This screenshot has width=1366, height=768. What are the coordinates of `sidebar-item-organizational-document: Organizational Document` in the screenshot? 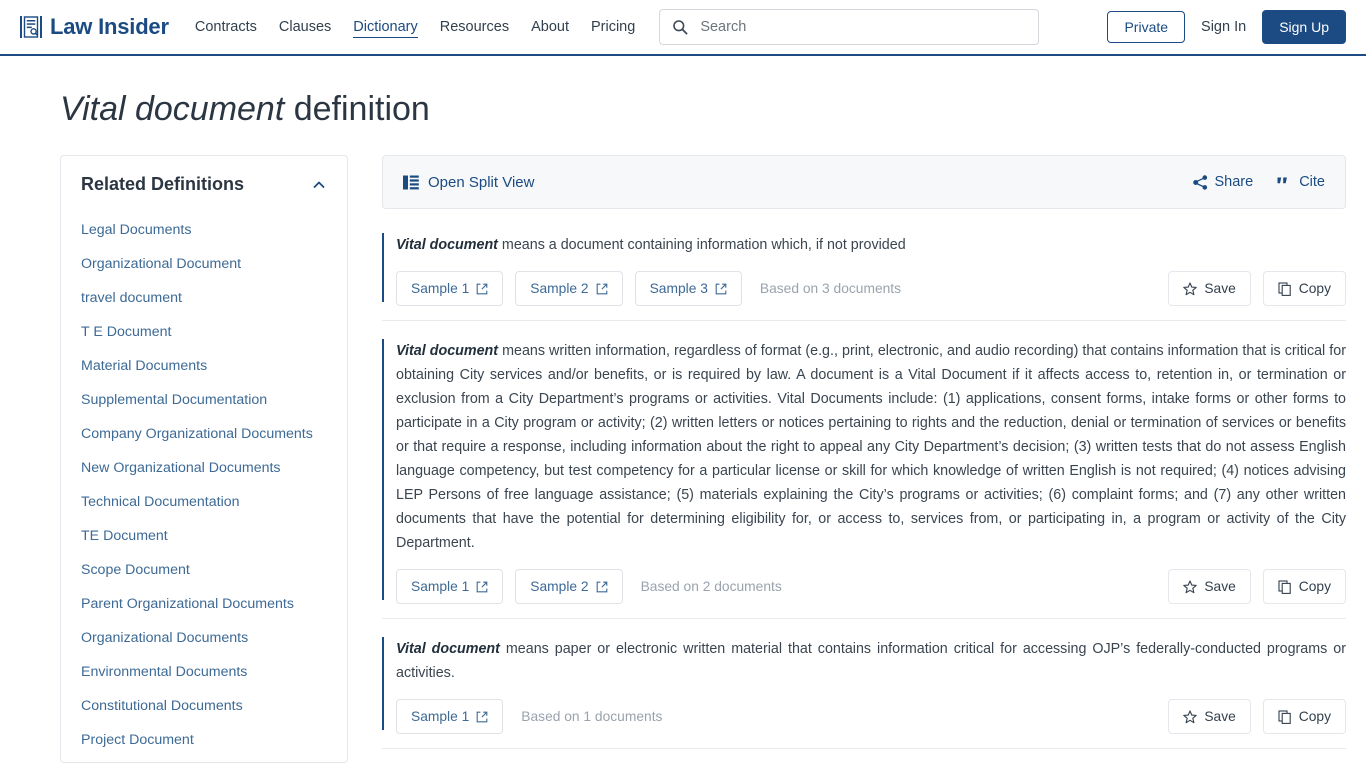 It's located at (204, 264).